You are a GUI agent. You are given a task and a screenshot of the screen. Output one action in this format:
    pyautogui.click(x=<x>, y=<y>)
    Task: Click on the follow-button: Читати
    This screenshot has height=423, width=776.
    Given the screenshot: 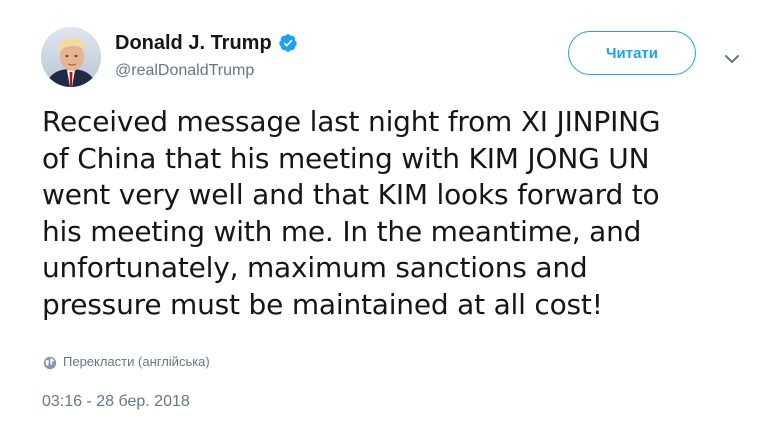 What is the action you would take?
    pyautogui.click(x=632, y=53)
    